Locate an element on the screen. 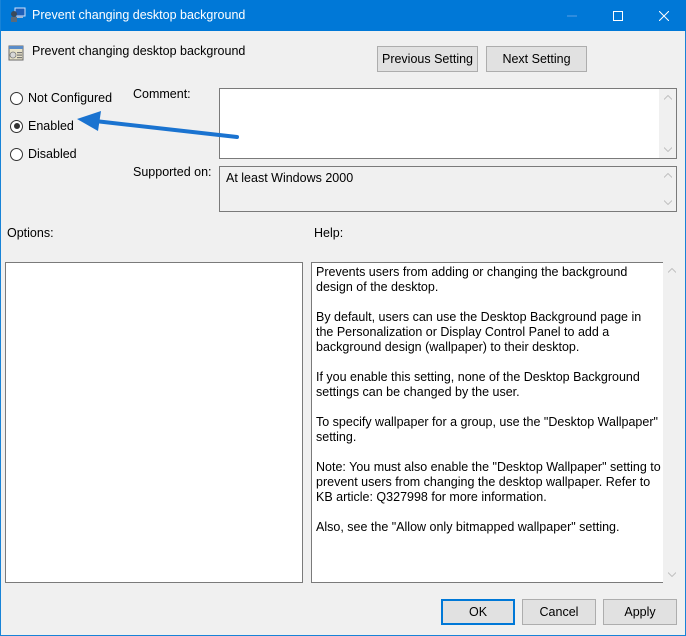 The image size is (686, 636). supported-on-field: At least Windows 2000 is located at coordinates (448, 189).